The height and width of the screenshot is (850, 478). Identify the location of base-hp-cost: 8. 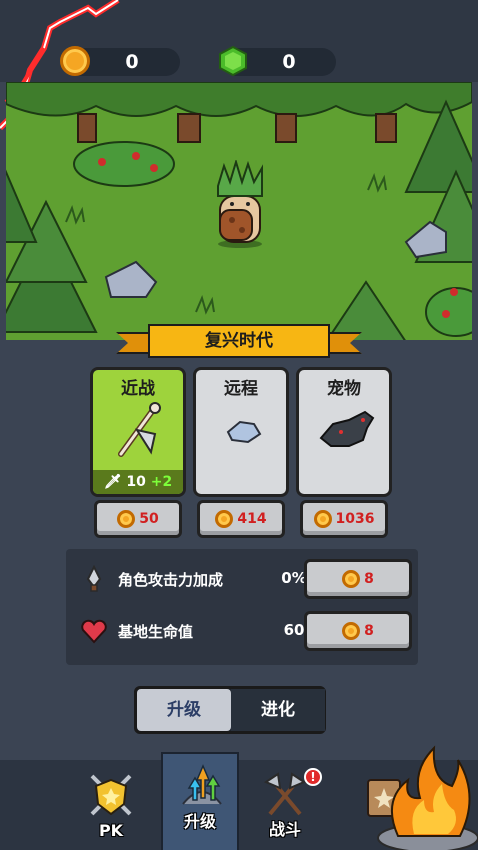
(369, 631).